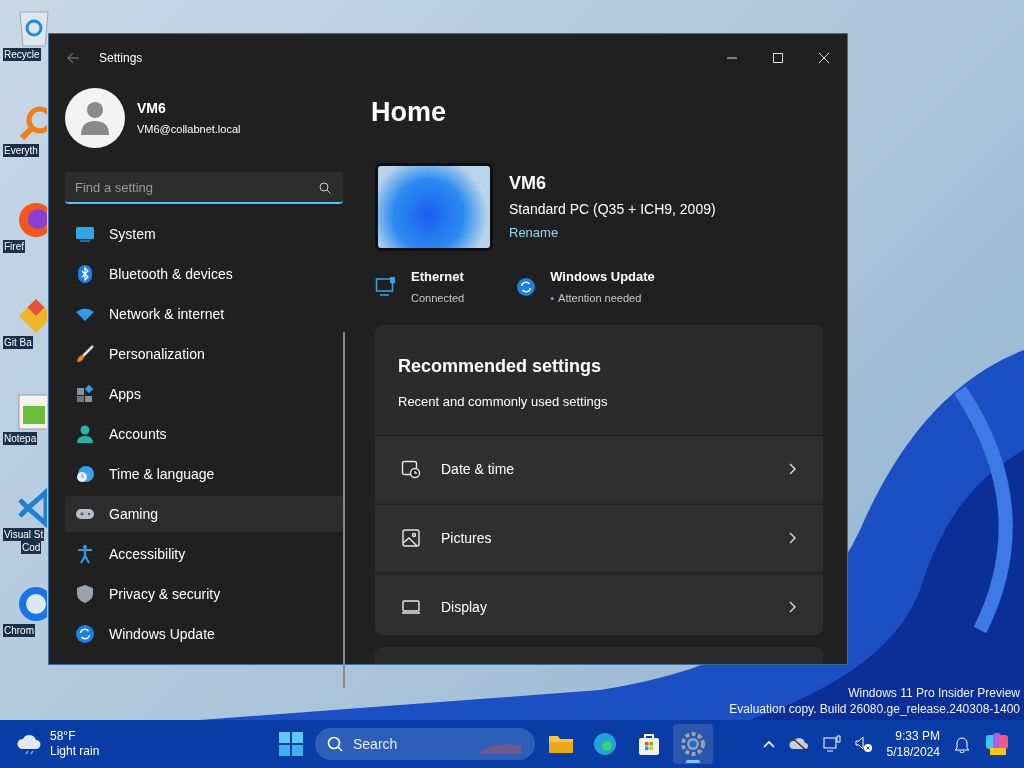  What do you see at coordinates (438, 298) in the screenshot?
I see `status-detail: Connected` at bounding box center [438, 298].